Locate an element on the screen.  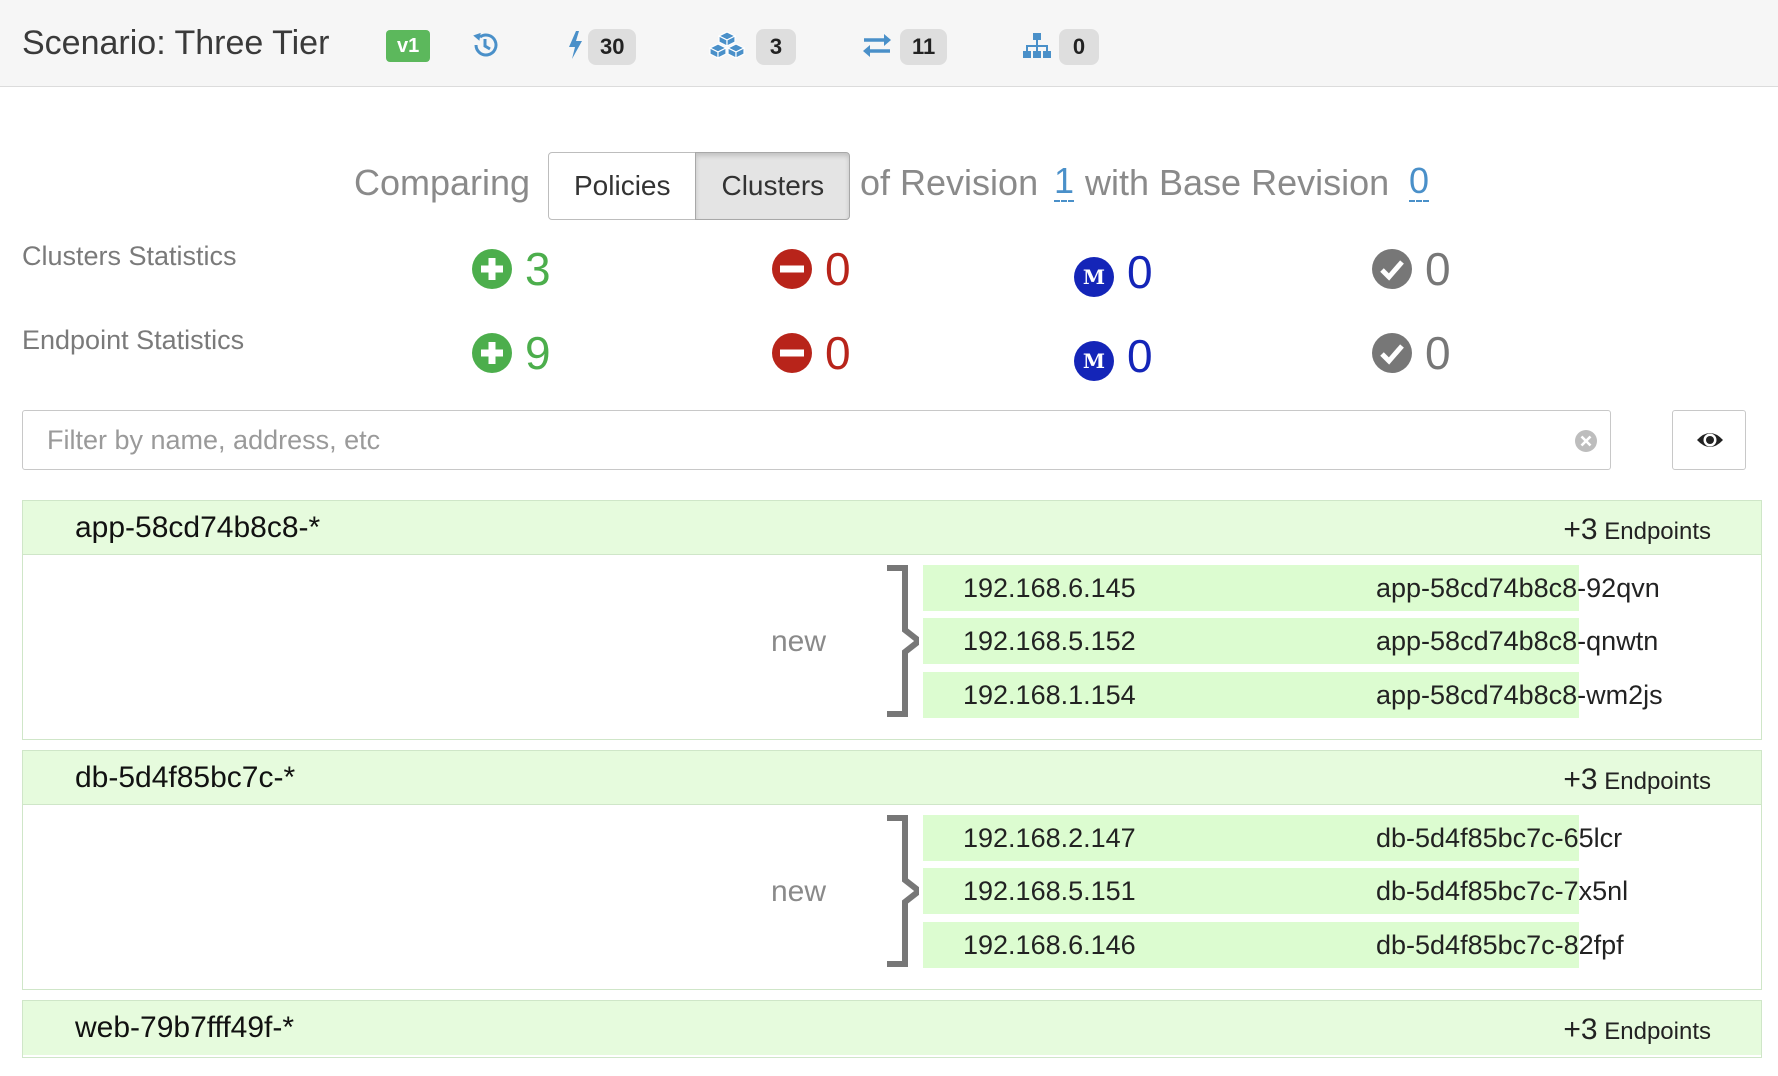
compare-mode-toggle: Policies Clusters is located at coordinates (699, 186).